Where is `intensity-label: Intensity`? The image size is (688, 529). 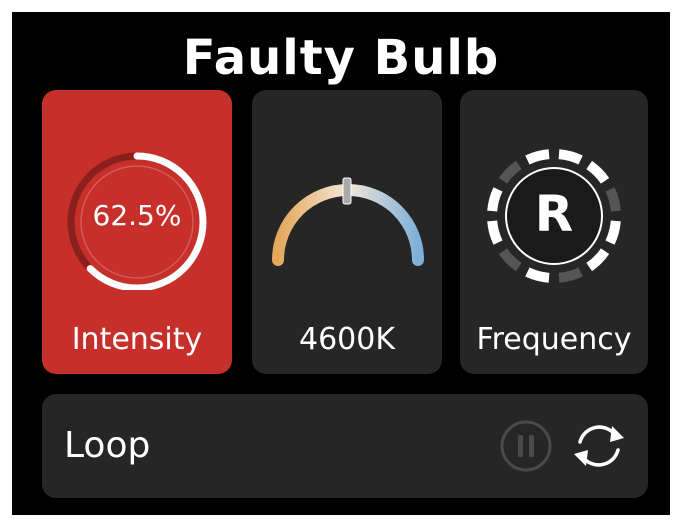
intensity-label: Intensity is located at coordinates (137, 339).